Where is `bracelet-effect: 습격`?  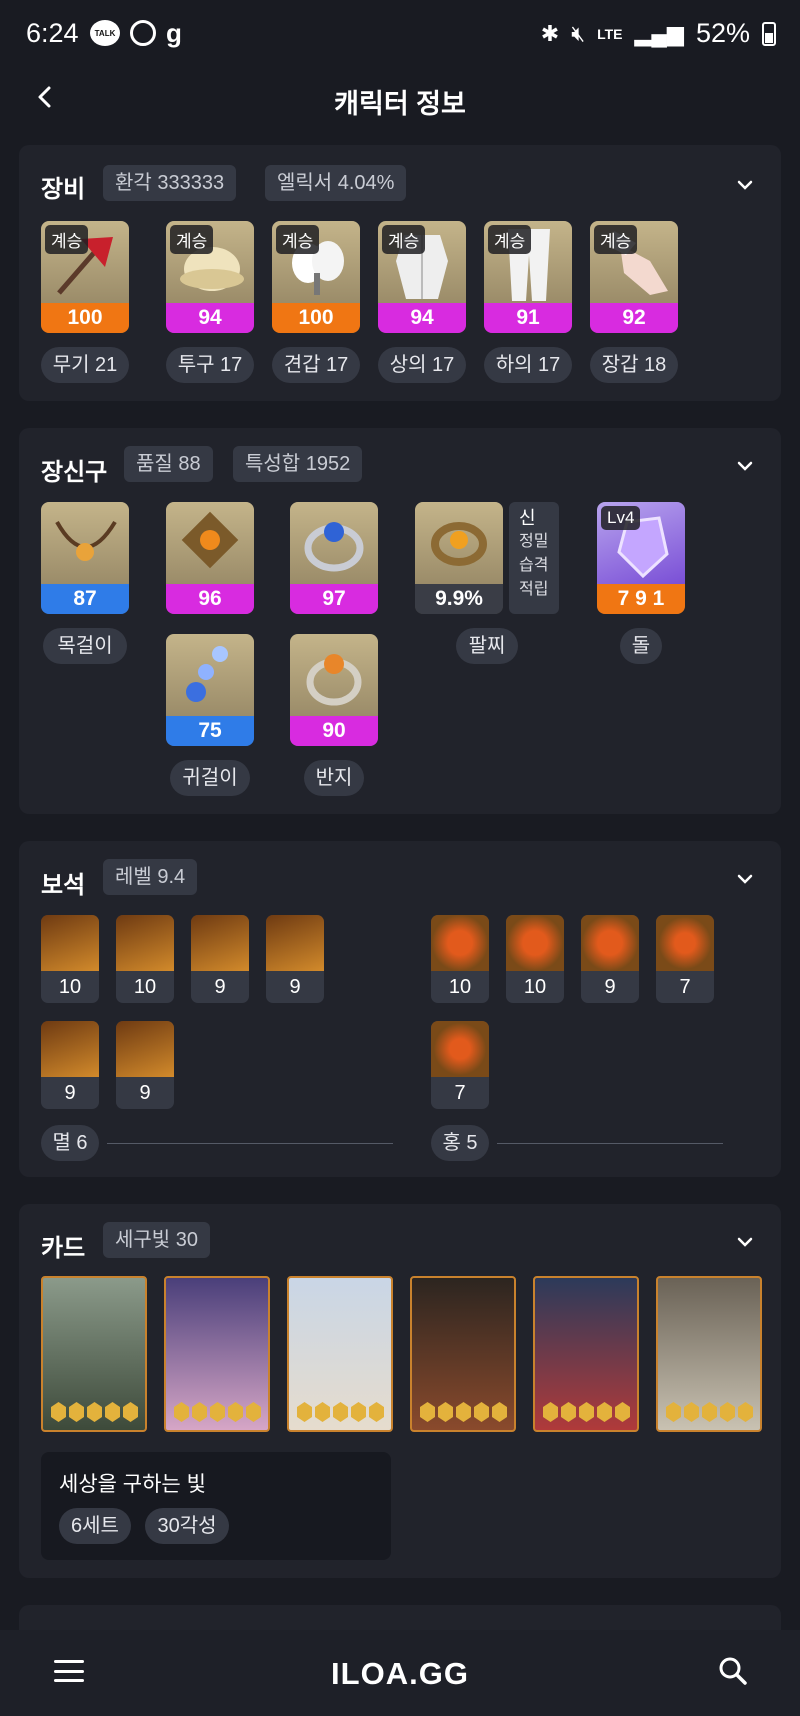
bracelet-effect: 습격 is located at coordinates (534, 565).